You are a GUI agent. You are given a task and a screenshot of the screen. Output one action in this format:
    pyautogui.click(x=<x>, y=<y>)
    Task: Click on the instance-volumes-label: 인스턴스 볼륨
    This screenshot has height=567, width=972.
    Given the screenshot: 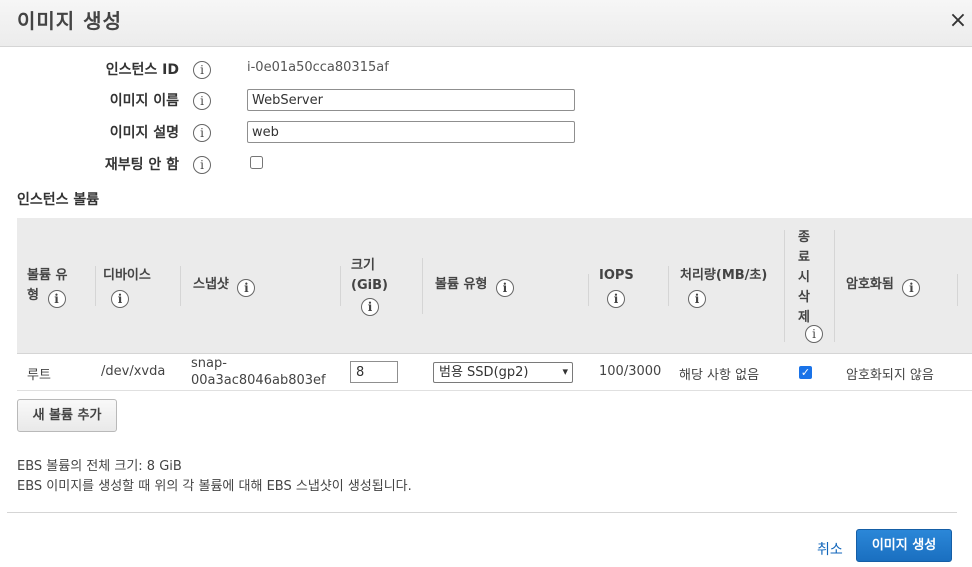 What is the action you would take?
    pyautogui.click(x=58, y=200)
    